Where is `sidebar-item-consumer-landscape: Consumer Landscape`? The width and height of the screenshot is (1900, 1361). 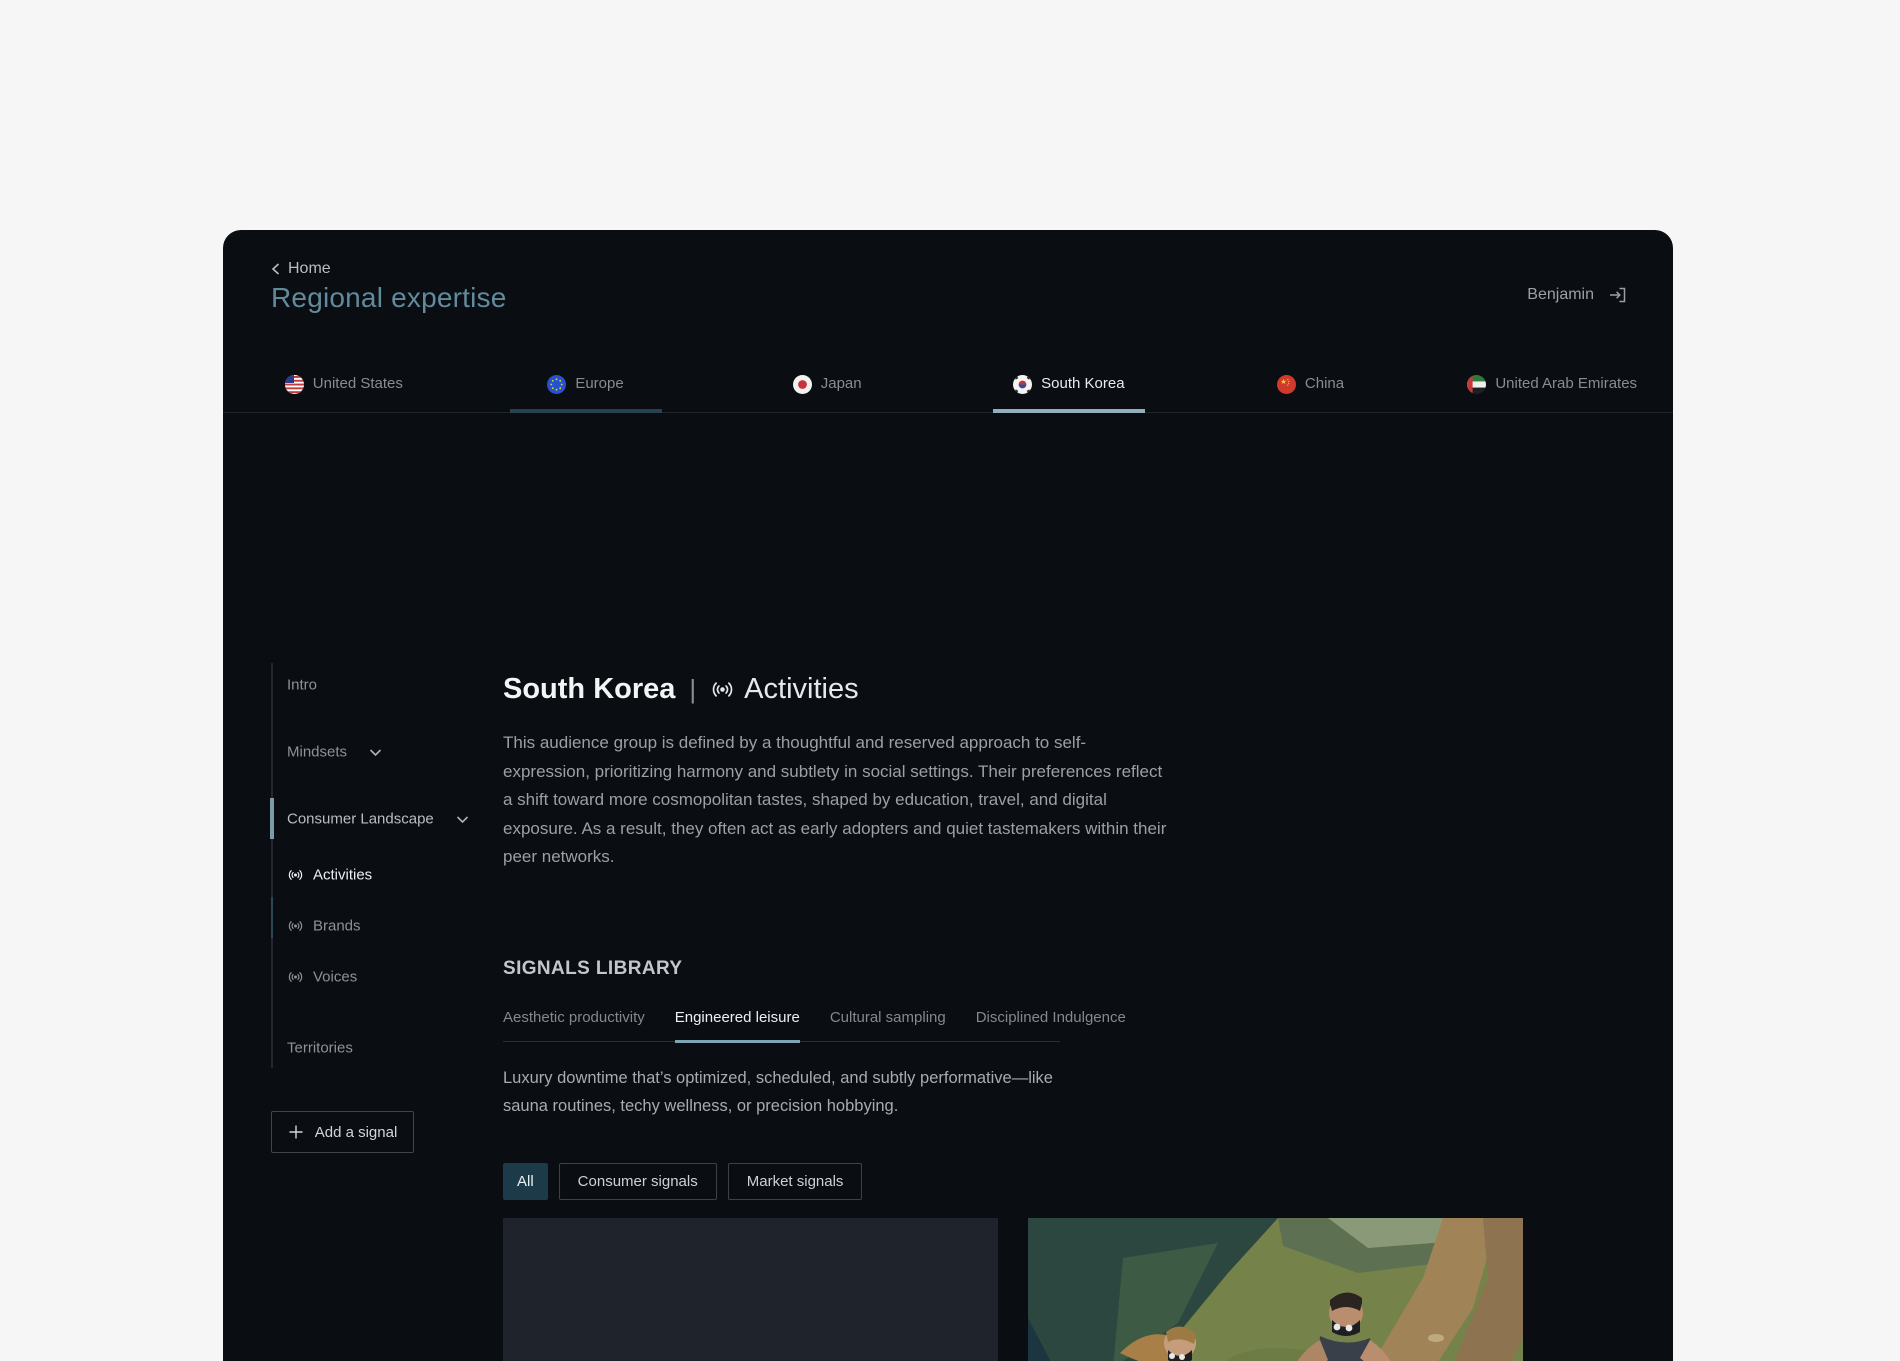
sidebar-item-consumer-landscape: Consumer Landscape is located at coordinates (370, 819).